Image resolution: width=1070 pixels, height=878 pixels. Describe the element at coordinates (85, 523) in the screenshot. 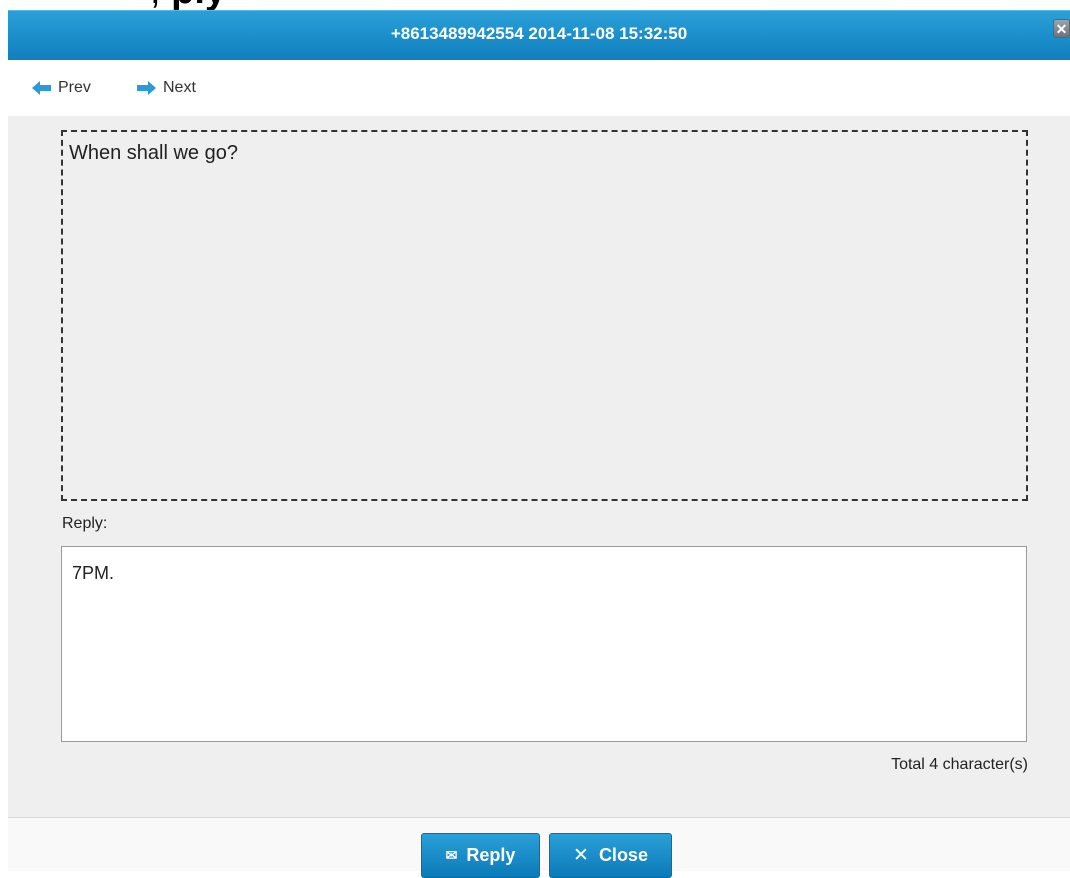

I see `reply-label: Reply:` at that location.